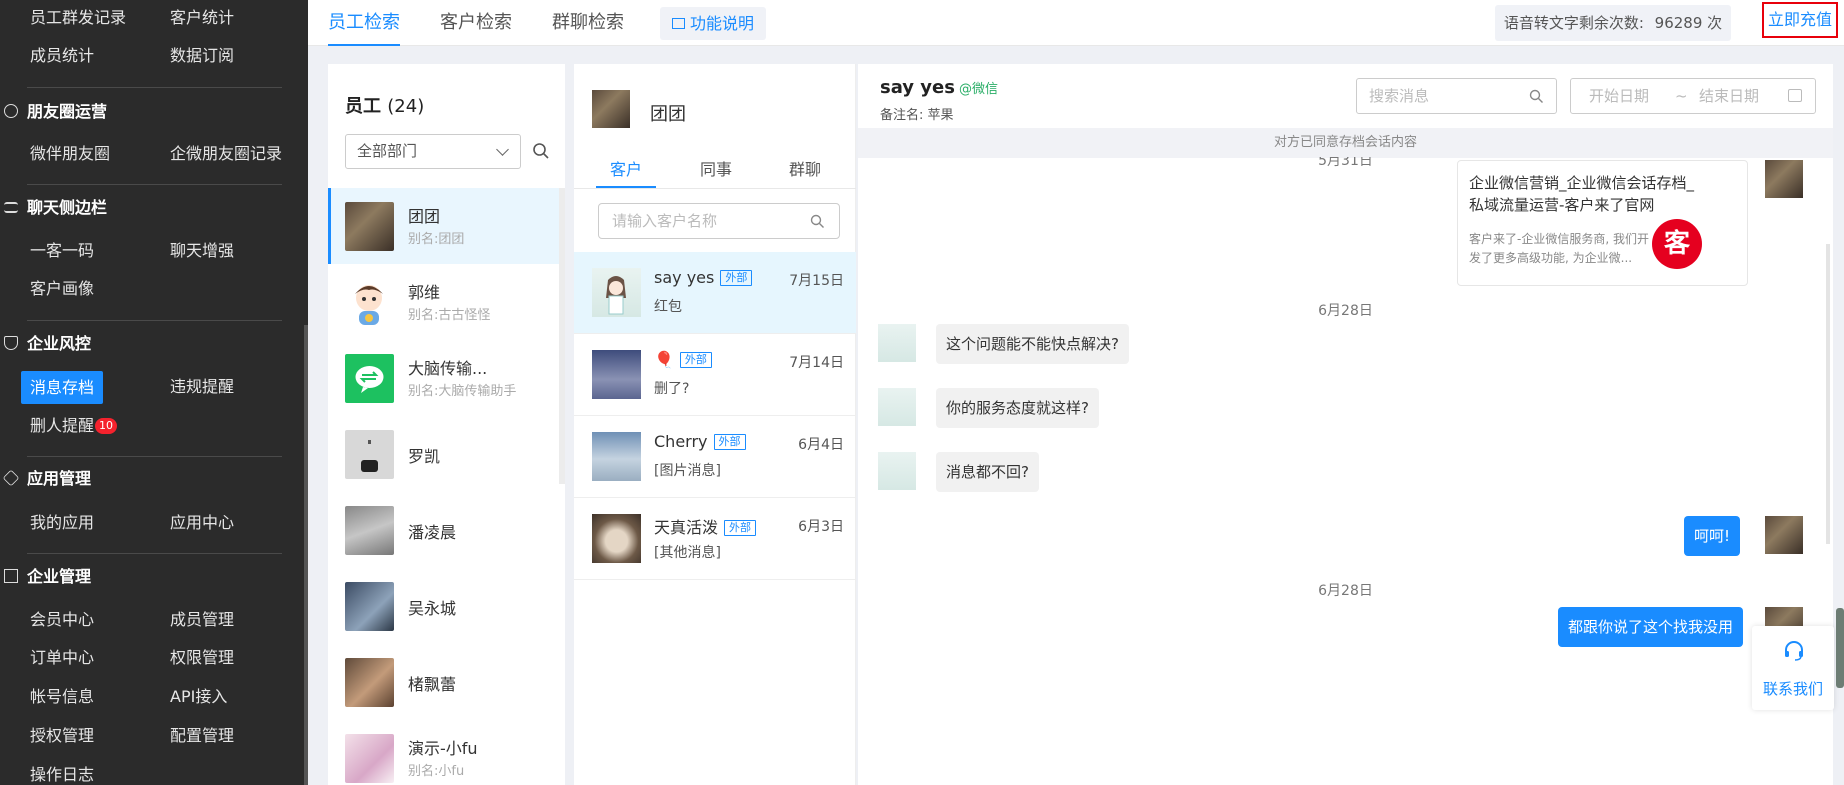  Describe the element at coordinates (59, 576) in the screenshot. I see `sidebar-section-label: 企业管理` at that location.